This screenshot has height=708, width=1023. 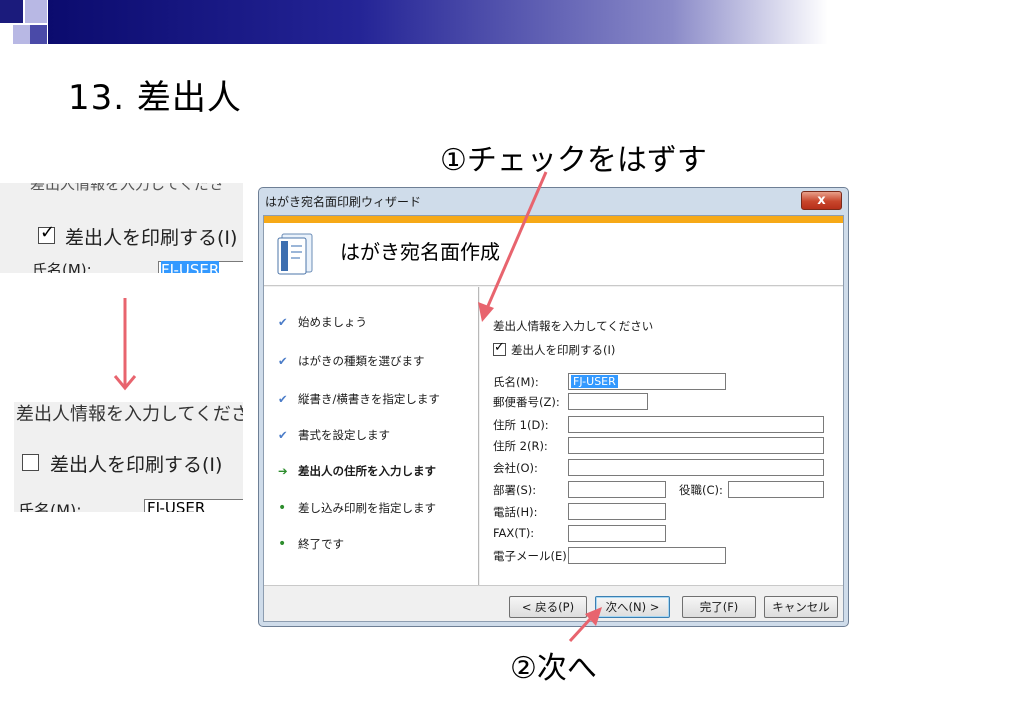 I want to click on zoom-before-checkbox-label: 差出人を印刷する(I), so click(x=151, y=238).